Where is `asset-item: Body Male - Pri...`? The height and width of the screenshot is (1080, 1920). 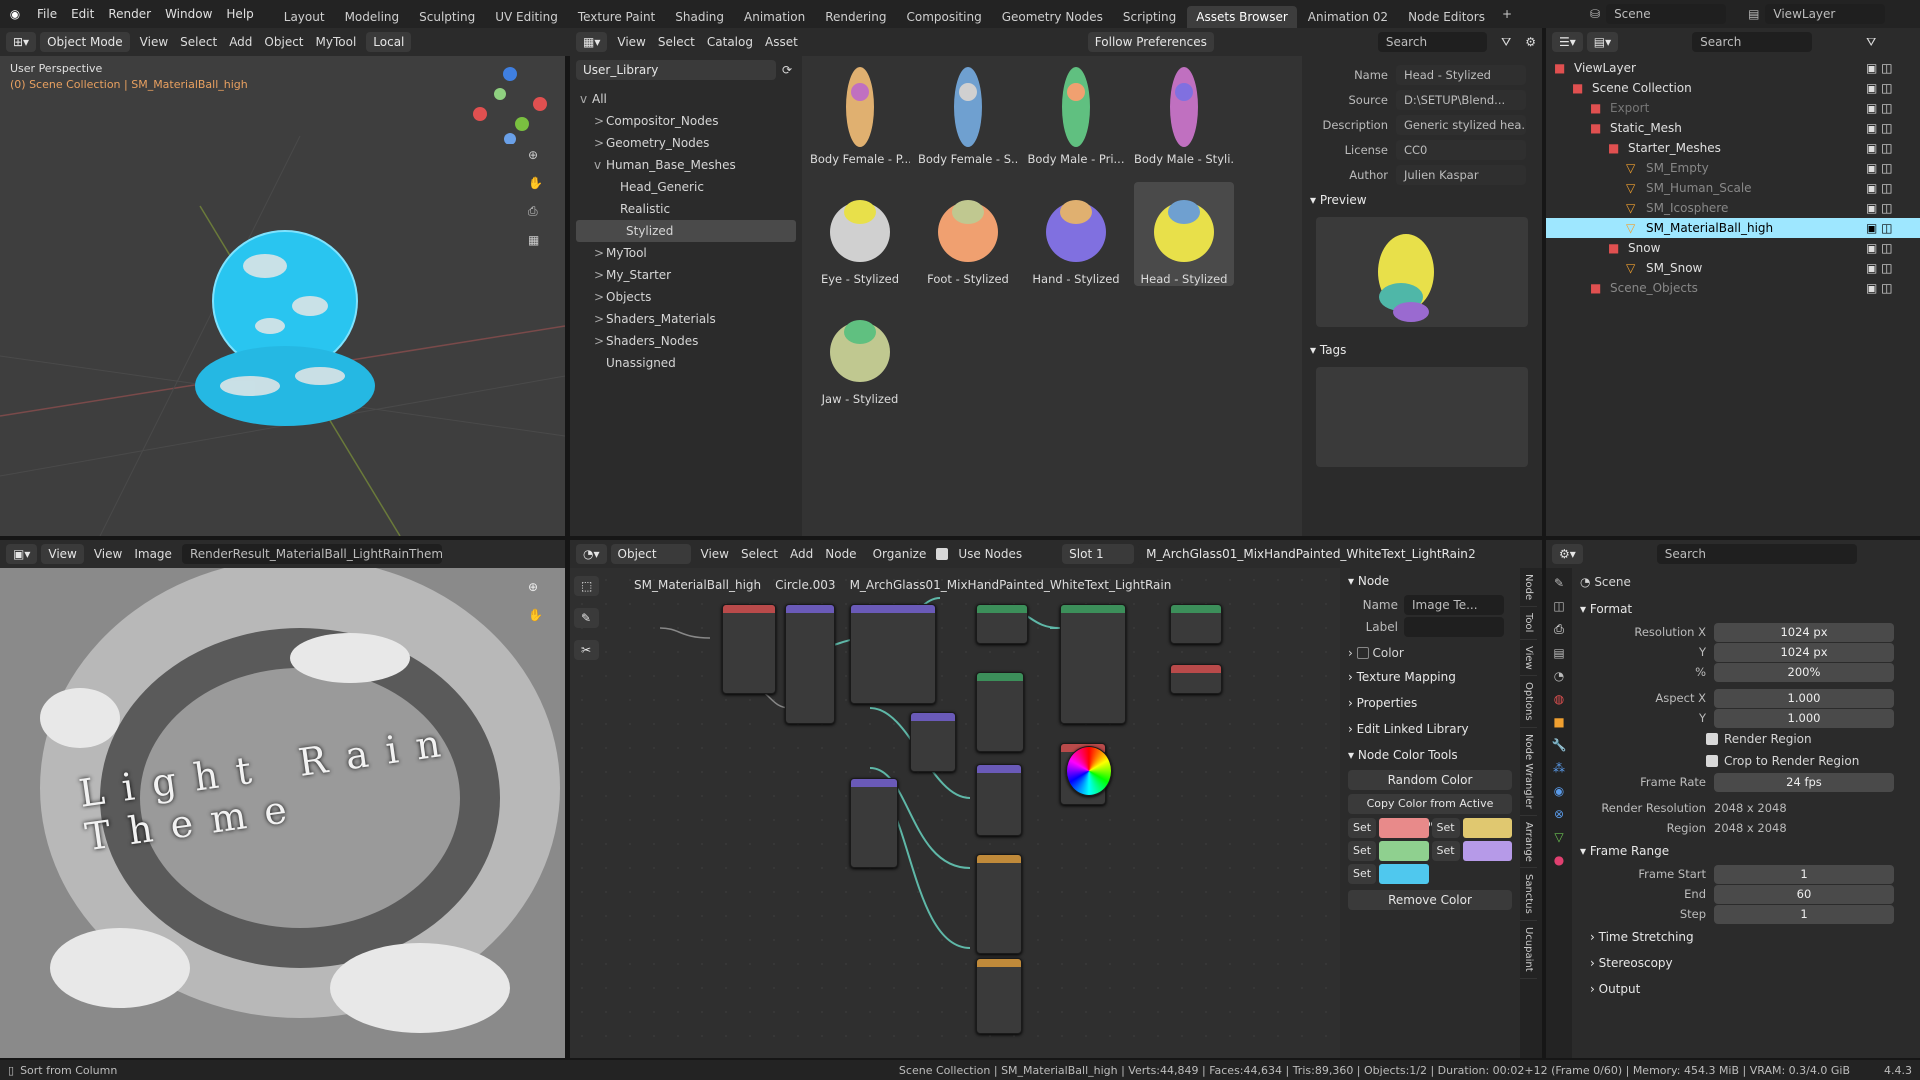 asset-item: Body Male - Pri... is located at coordinates (1076, 114).